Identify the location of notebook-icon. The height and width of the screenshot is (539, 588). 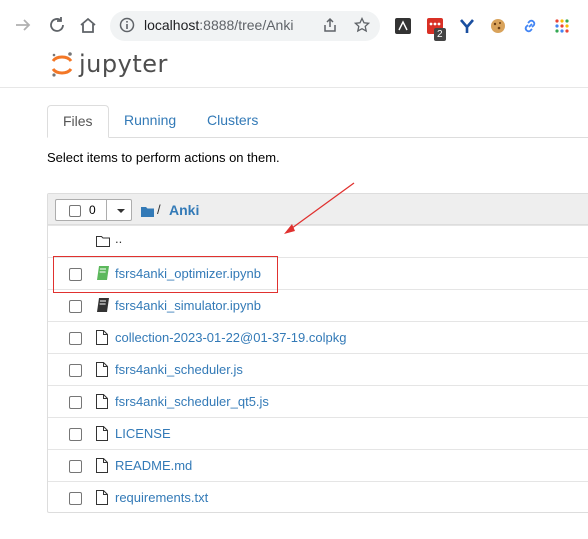
(103, 306).